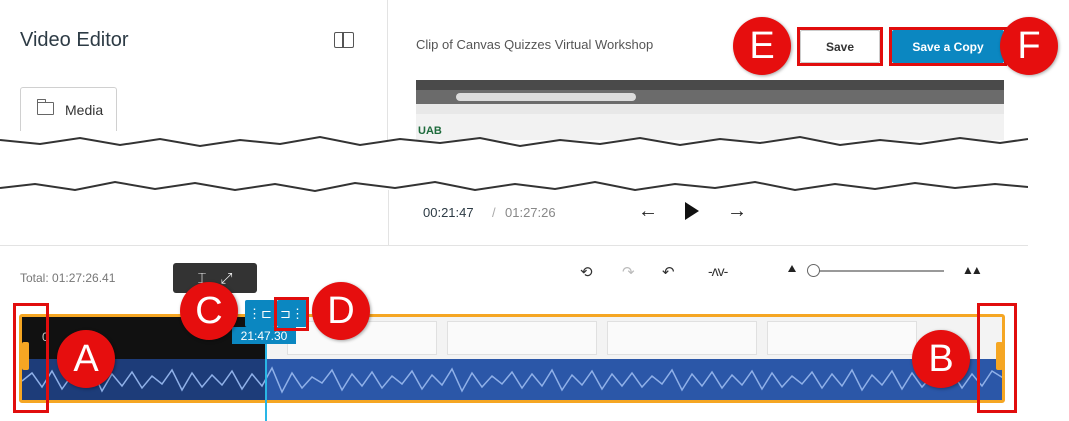  I want to click on save-highlight-box, so click(840, 46).